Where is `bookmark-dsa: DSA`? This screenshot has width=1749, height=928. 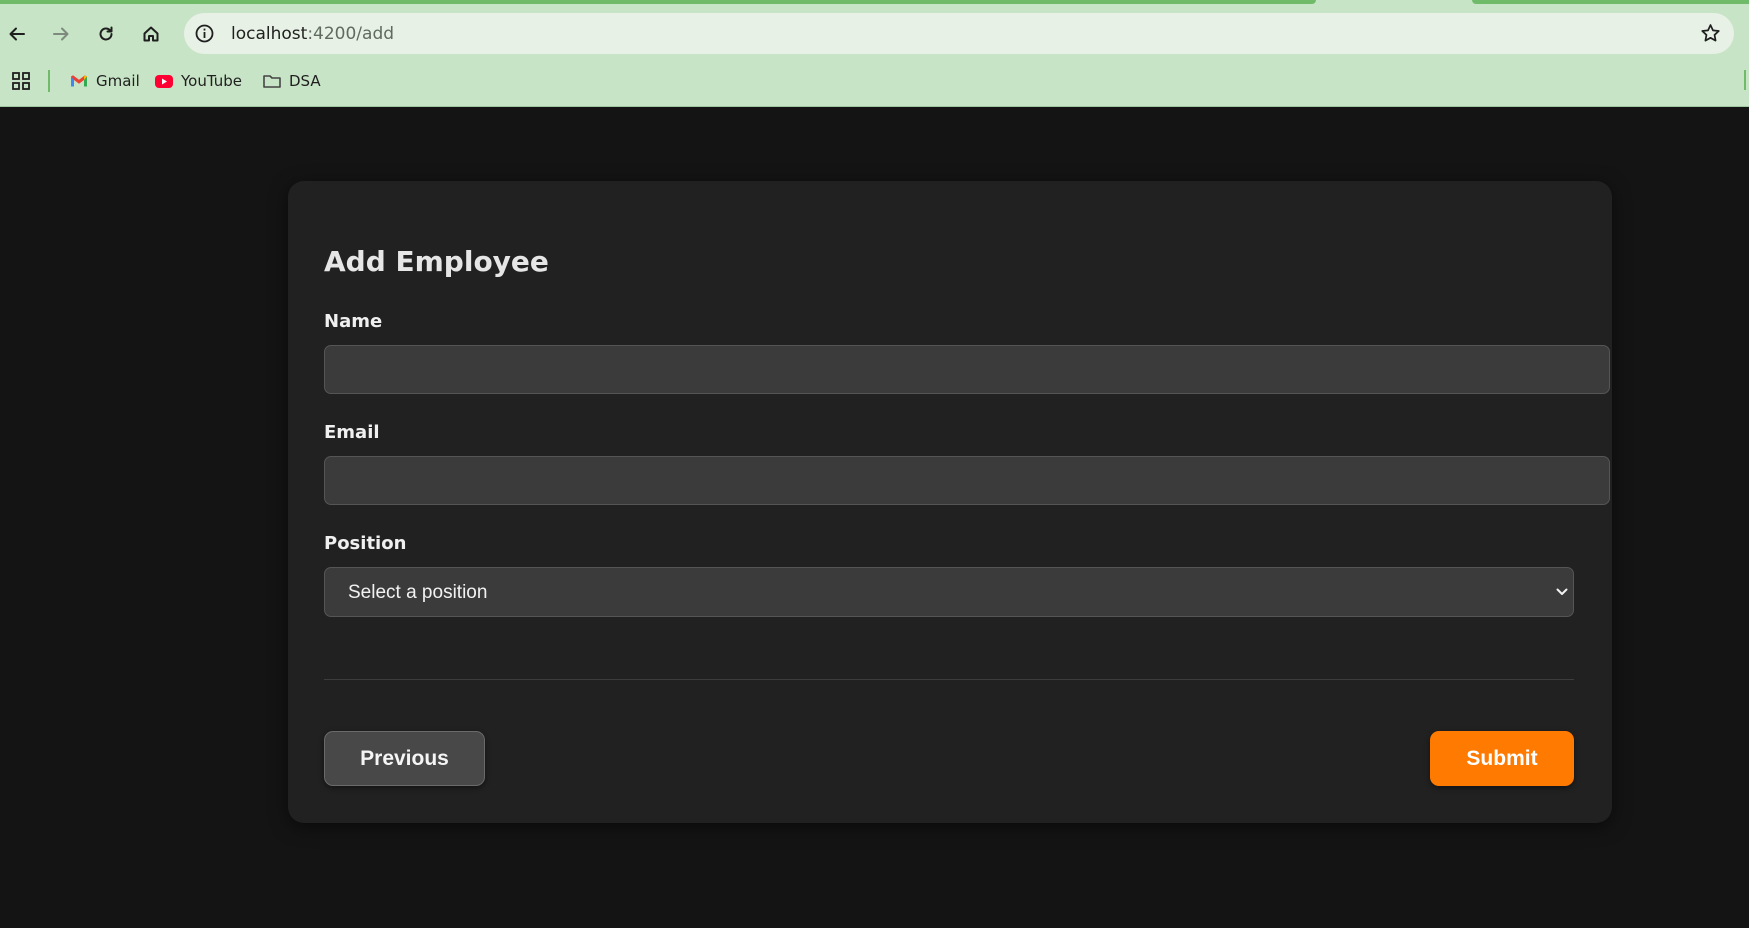
bookmark-dsa: DSA is located at coordinates (291, 81).